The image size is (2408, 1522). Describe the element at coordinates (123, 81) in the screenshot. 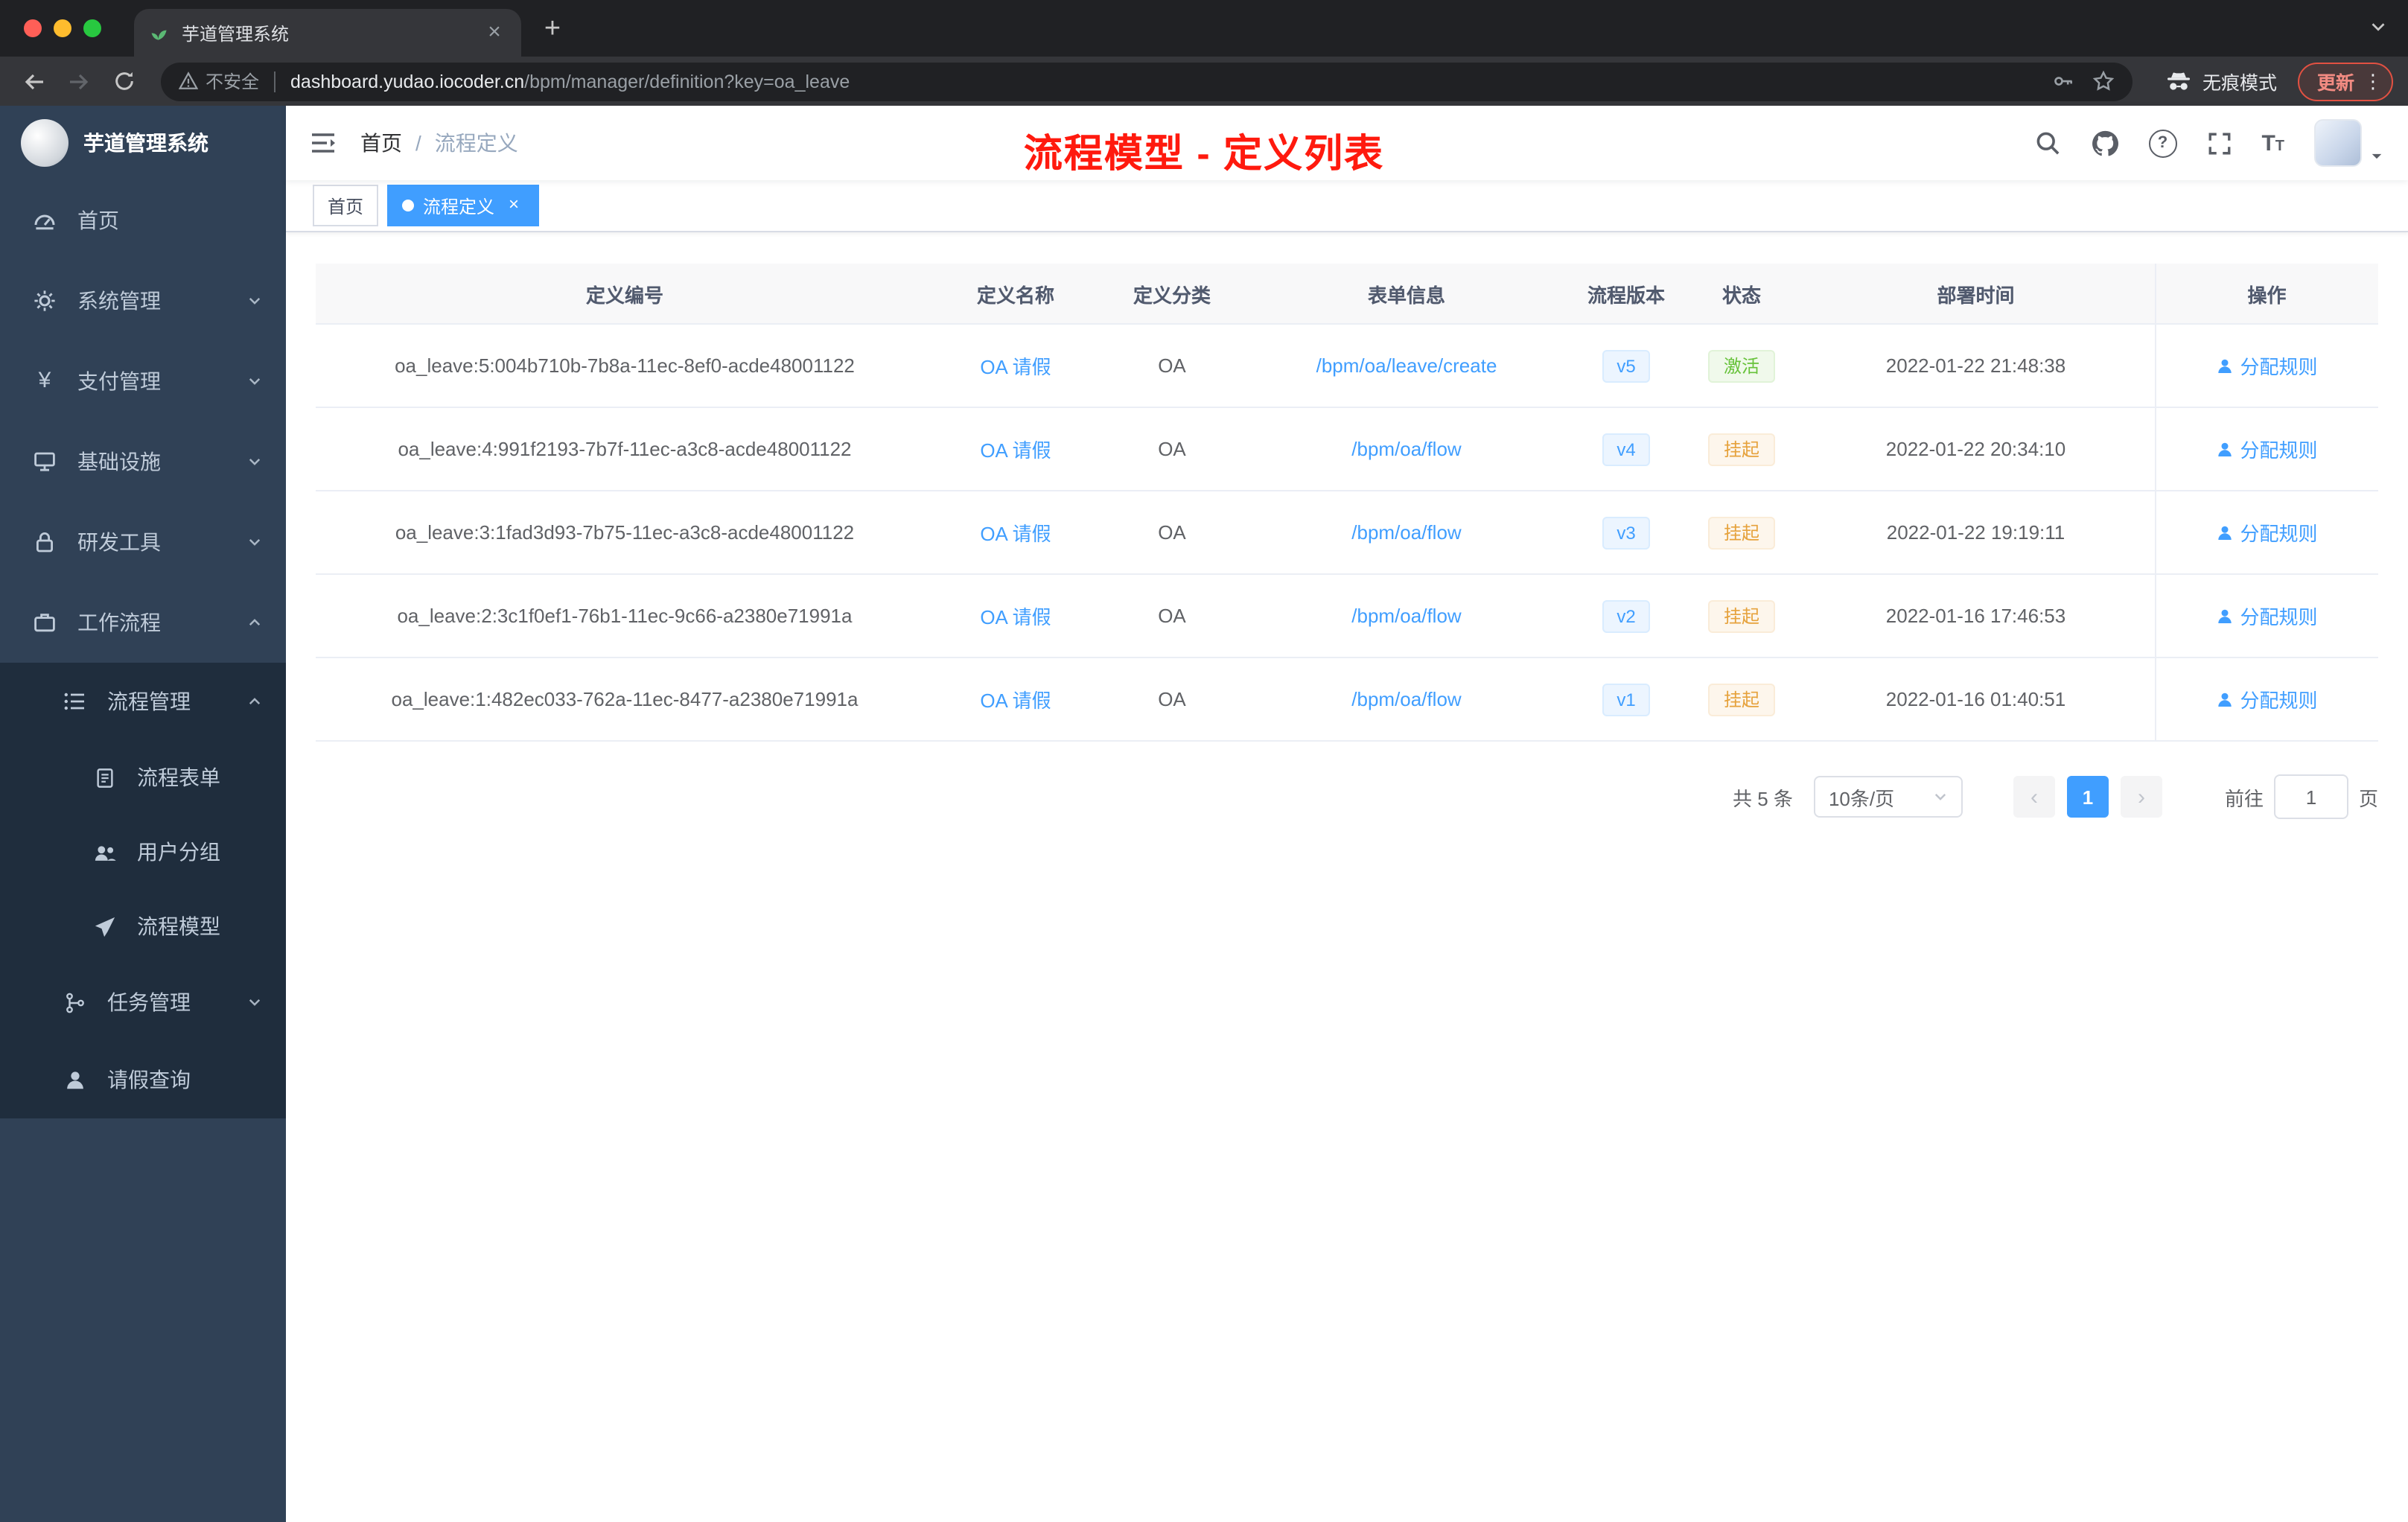

I see `reload-button` at that location.